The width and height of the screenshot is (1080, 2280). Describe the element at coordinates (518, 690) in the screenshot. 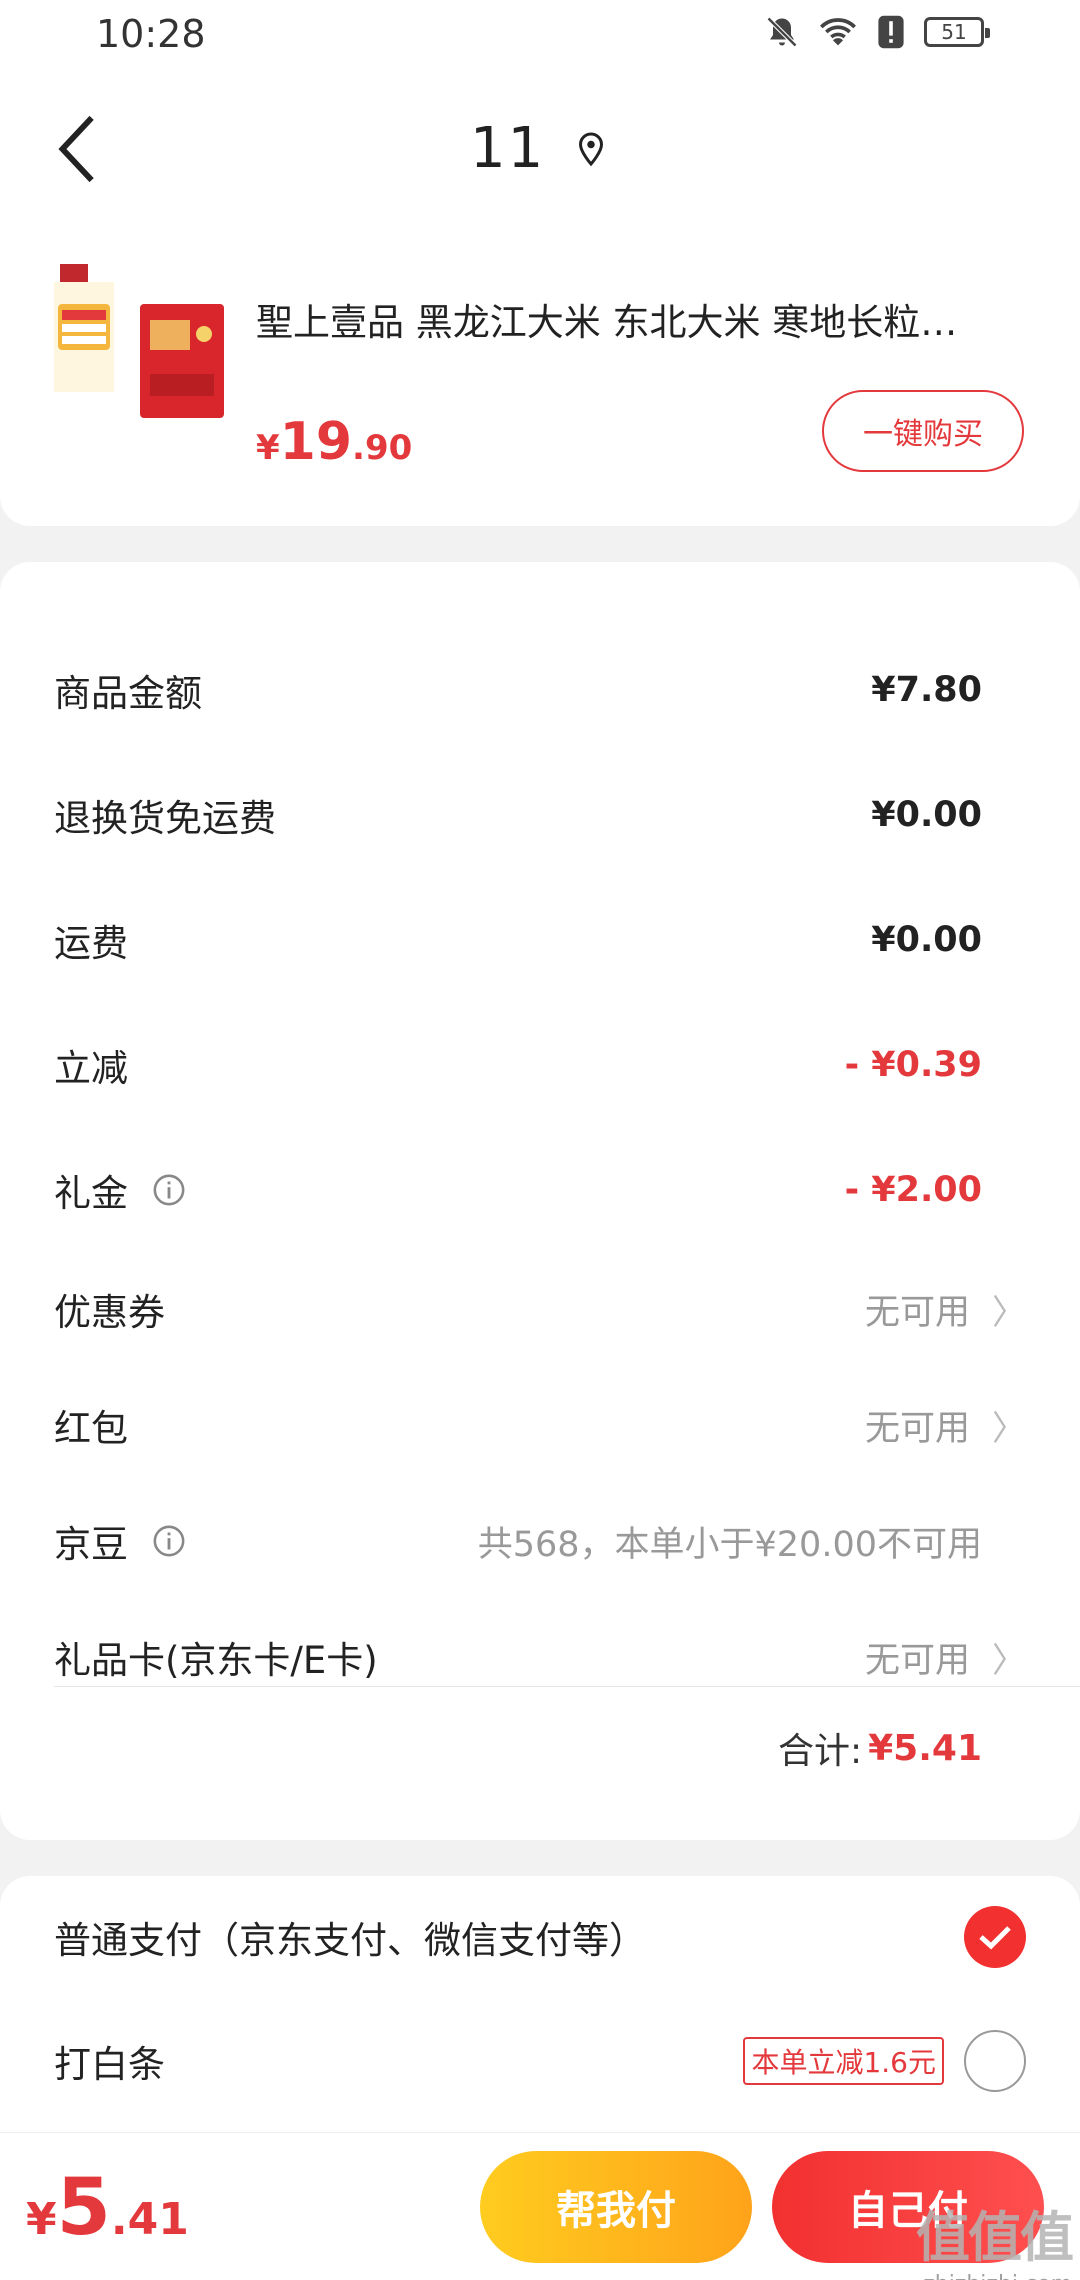

I see `fee-row-goods-amount: 商品金额 ¥7.80` at that location.